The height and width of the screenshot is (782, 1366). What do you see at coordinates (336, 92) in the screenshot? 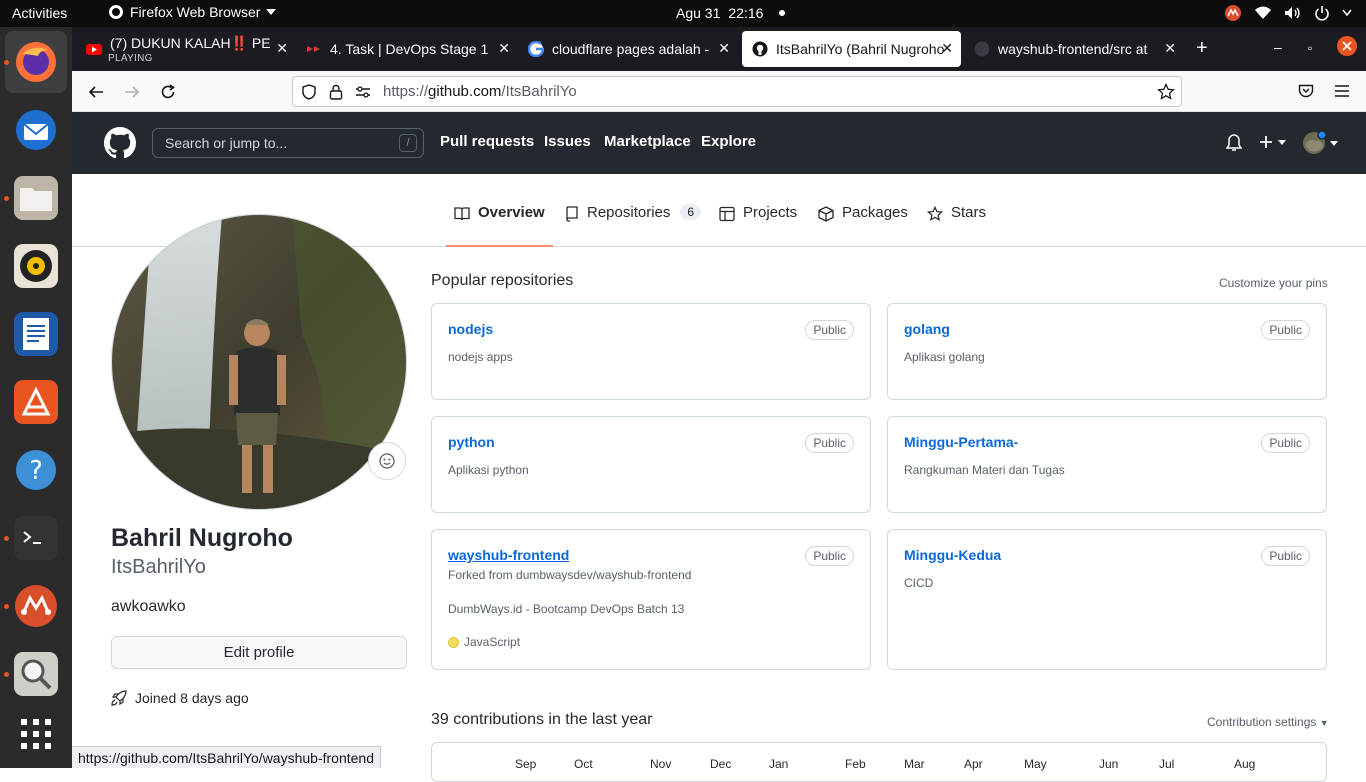
I see `lock-icon` at bounding box center [336, 92].